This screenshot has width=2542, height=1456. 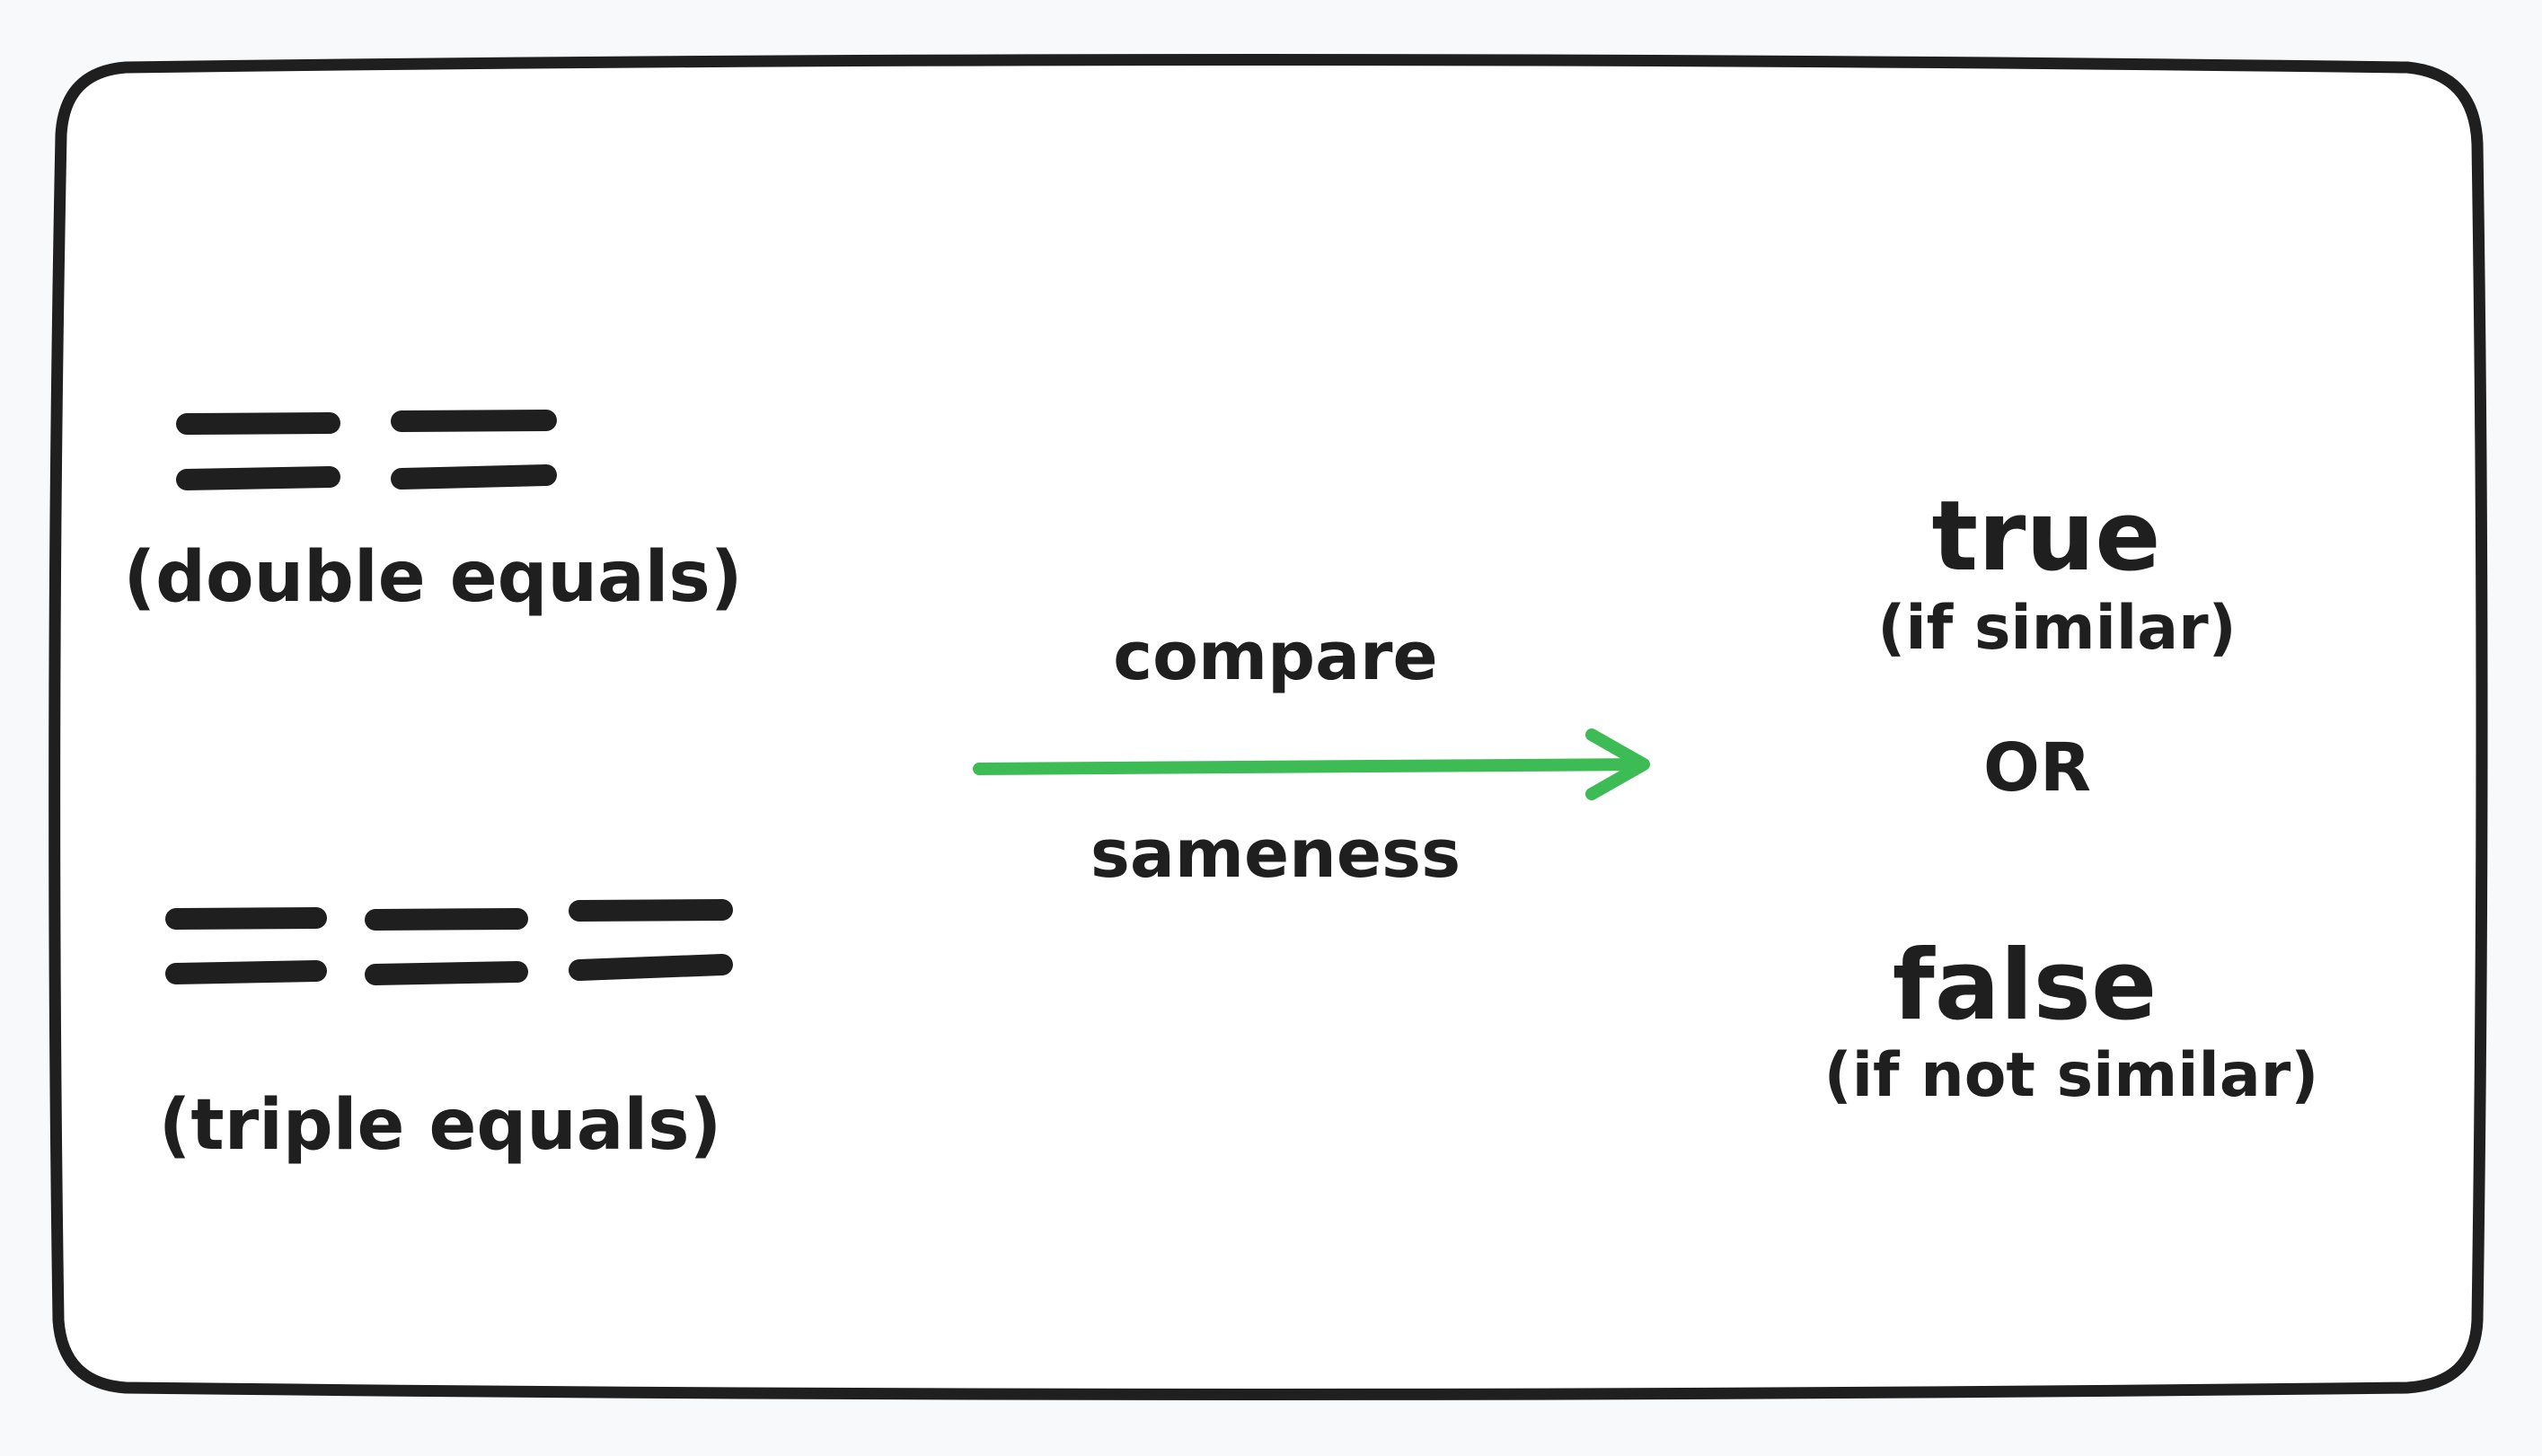 I want to click on sameness-label: sameness, so click(x=1275, y=854).